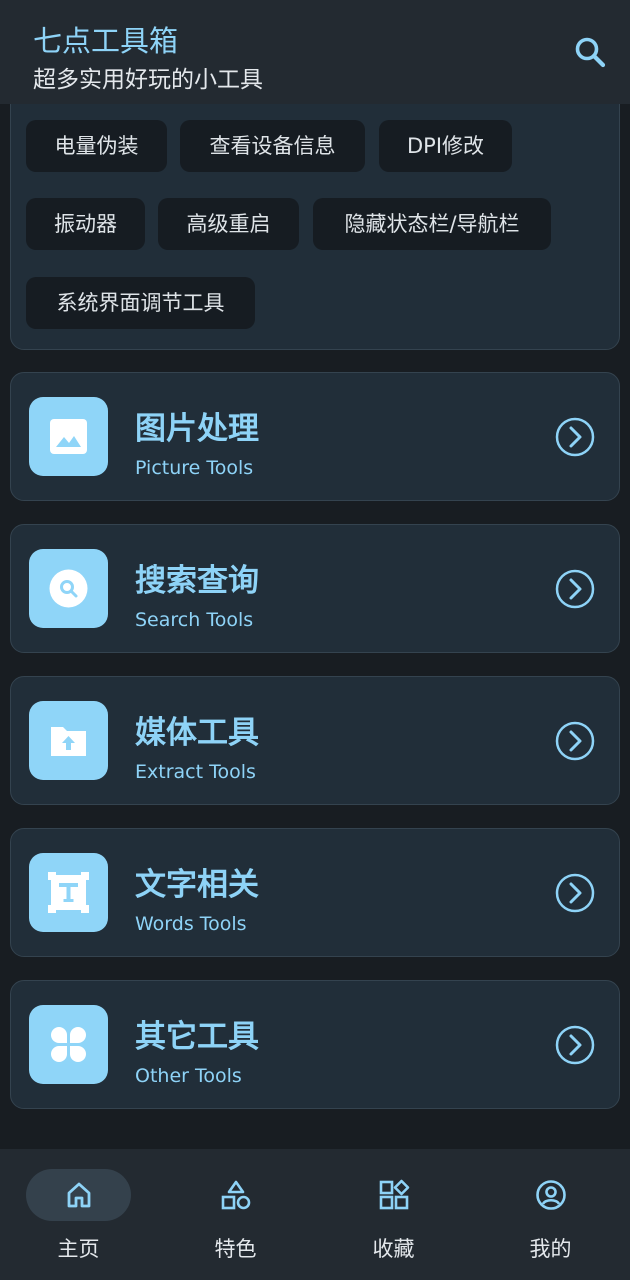 This screenshot has width=630, height=1280. Describe the element at coordinates (96, 146) in the screenshot. I see `chip-battery-disguise: 电量伪装` at that location.